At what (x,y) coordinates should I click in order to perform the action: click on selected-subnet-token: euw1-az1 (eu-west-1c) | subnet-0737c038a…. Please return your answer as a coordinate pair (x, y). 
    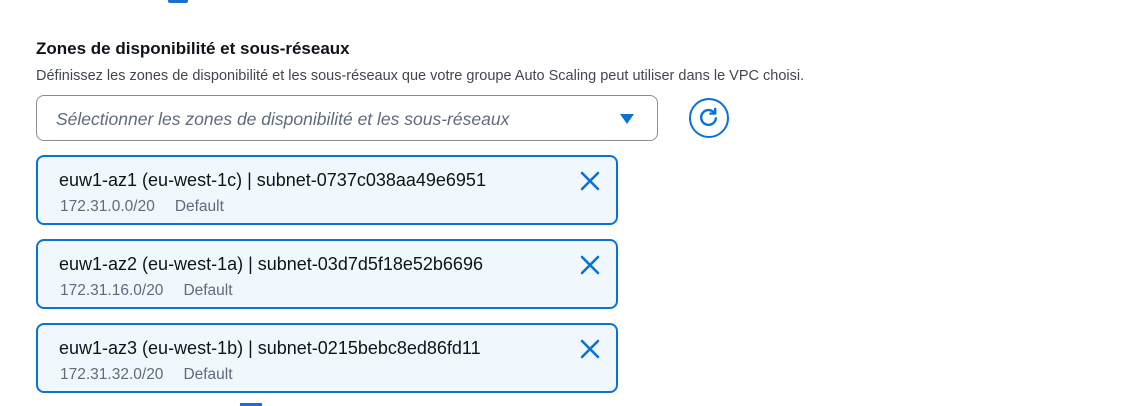
    Looking at the image, I should click on (327, 190).